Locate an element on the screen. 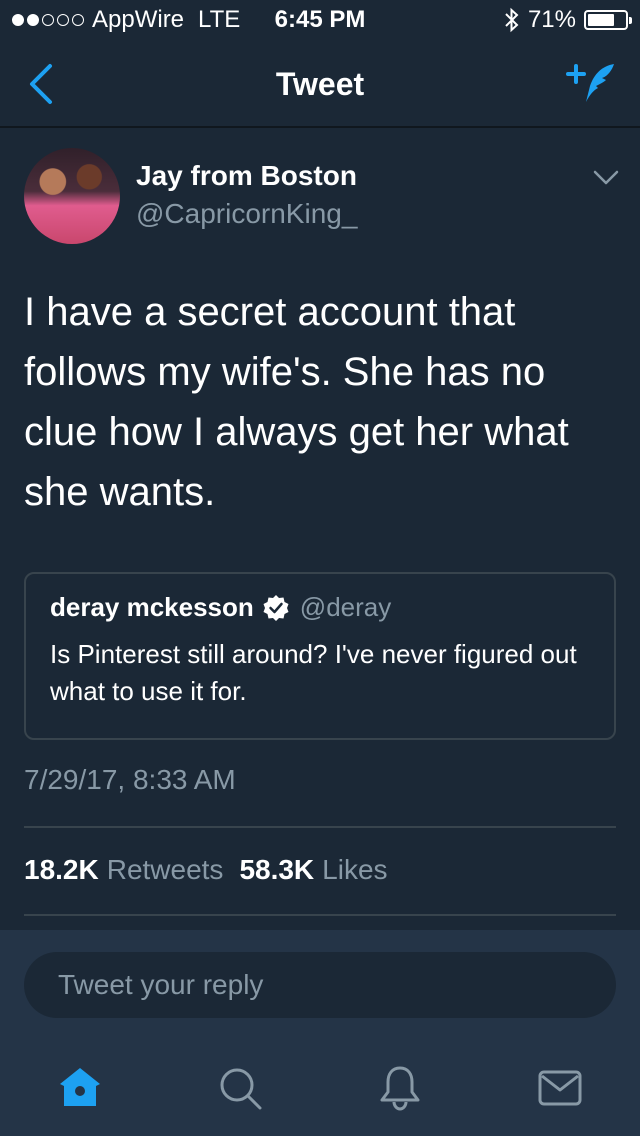 The width and height of the screenshot is (640, 1136). tweet-timestamp: 7/29/17, 8:33 AM is located at coordinates (130, 779).